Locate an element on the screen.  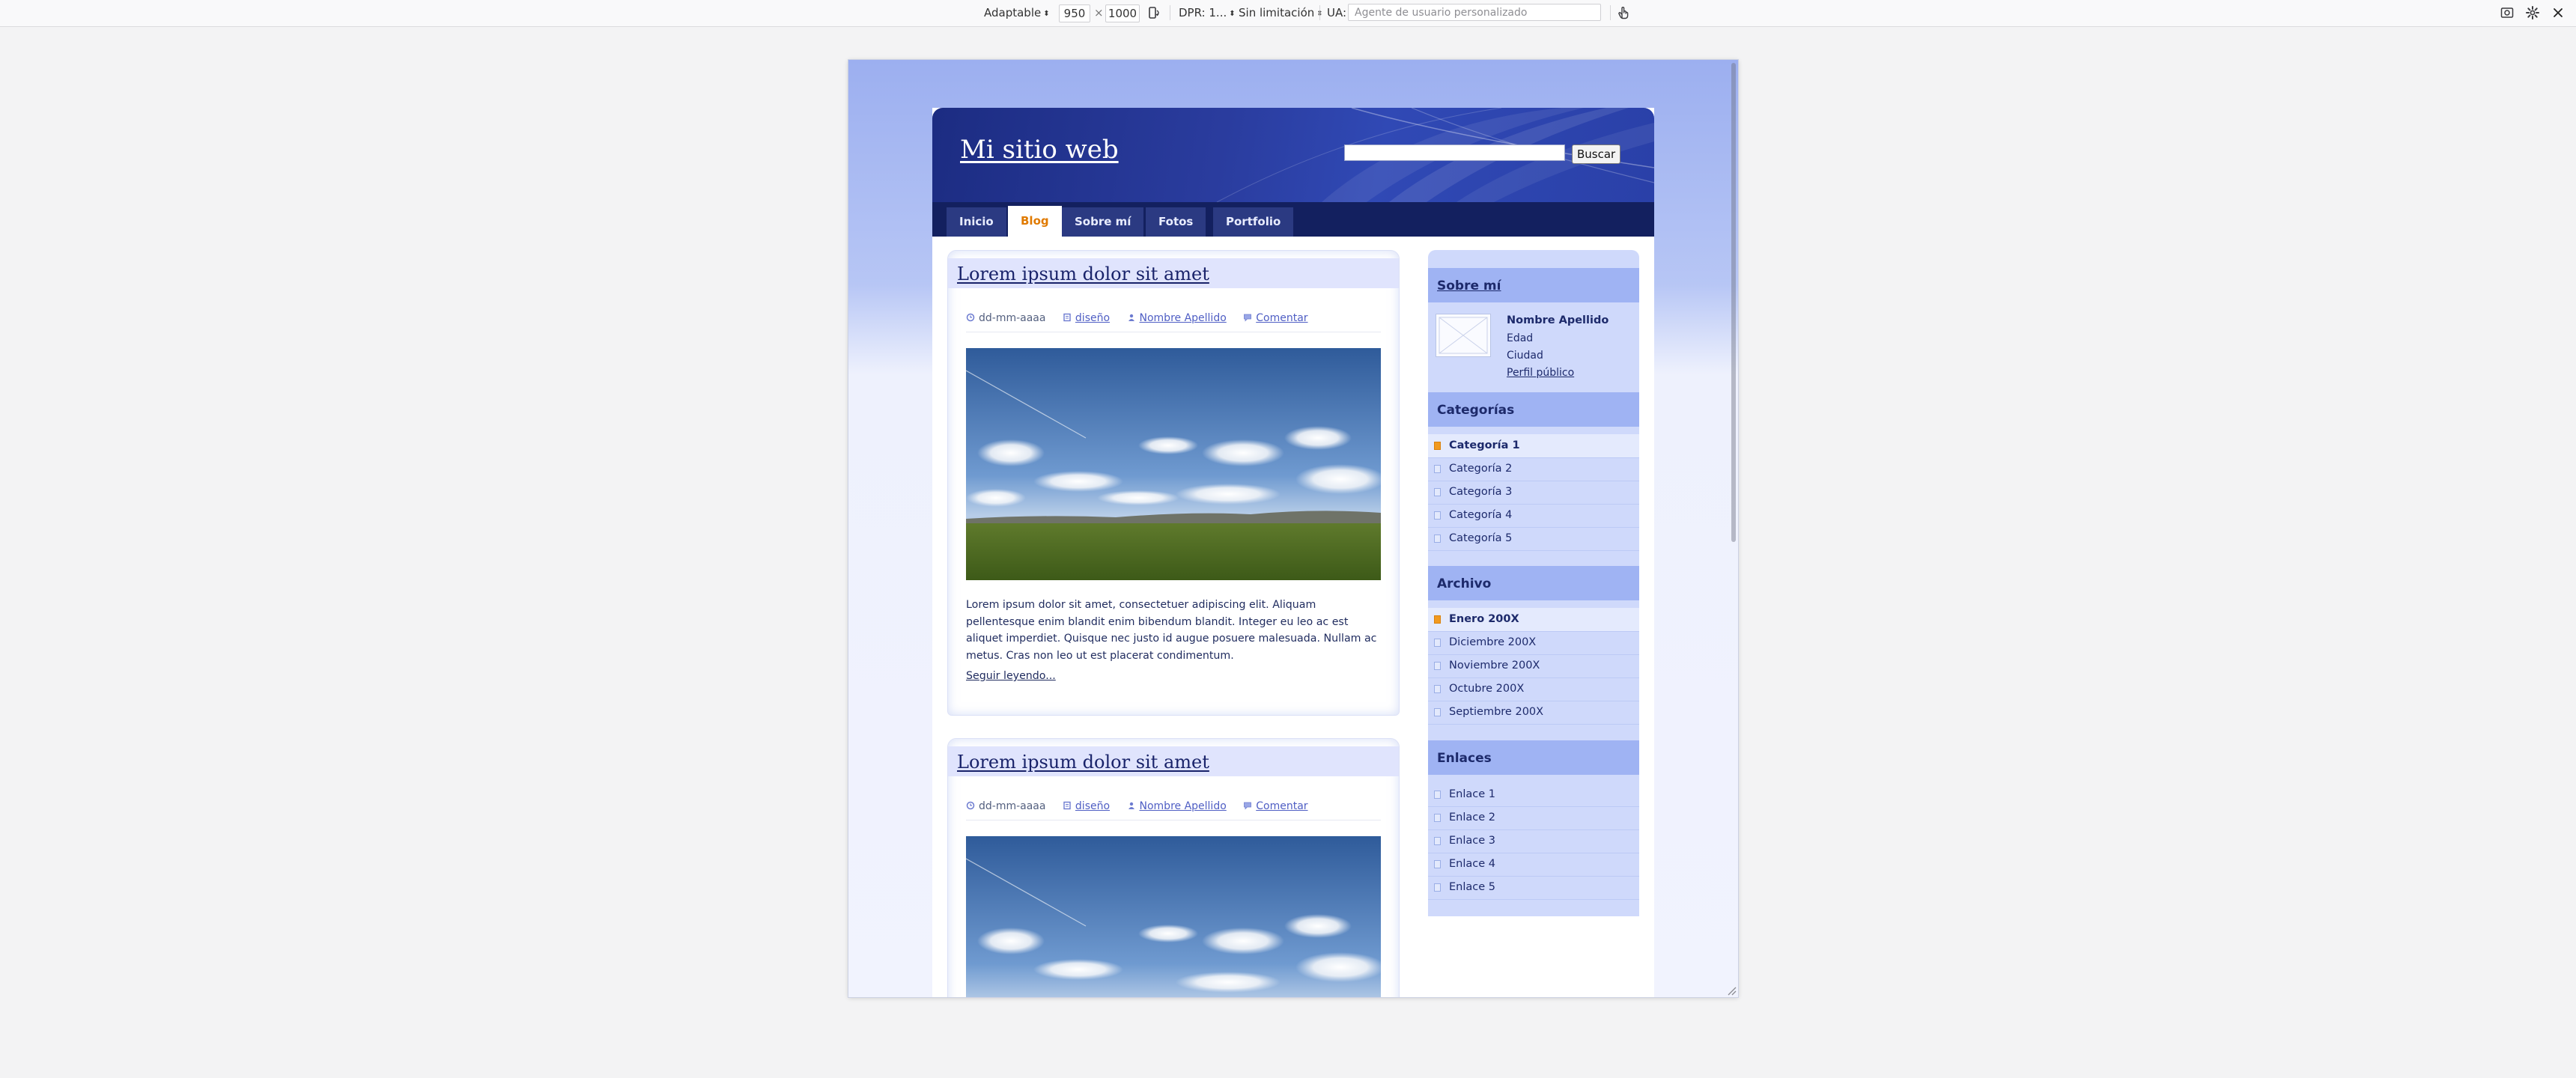
sidebar-heading-categories: Categorías is located at coordinates (1533, 409).